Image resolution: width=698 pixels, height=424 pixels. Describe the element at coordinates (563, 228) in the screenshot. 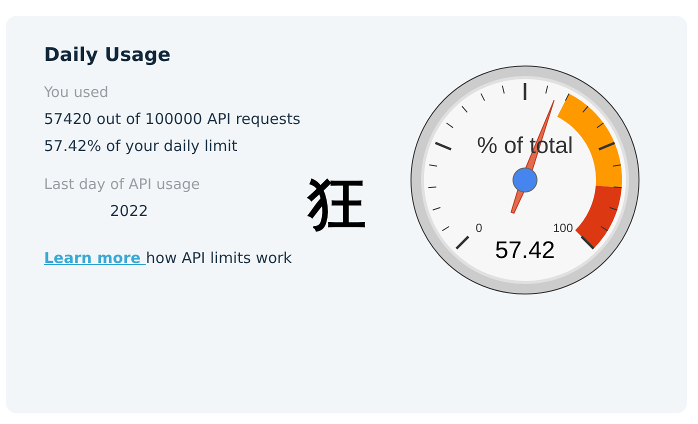

I see `max-label: 100` at that location.